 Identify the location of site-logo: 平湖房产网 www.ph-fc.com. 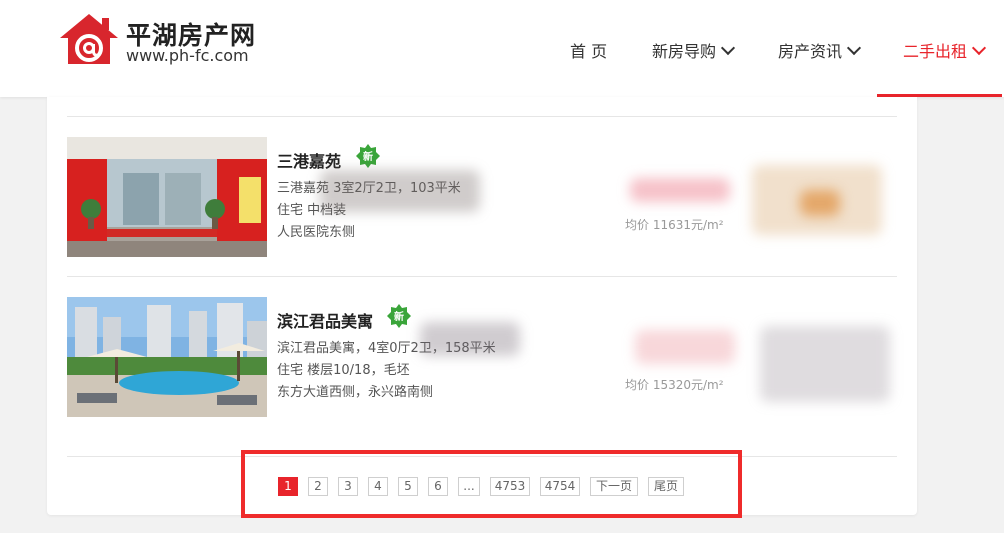
(158, 40).